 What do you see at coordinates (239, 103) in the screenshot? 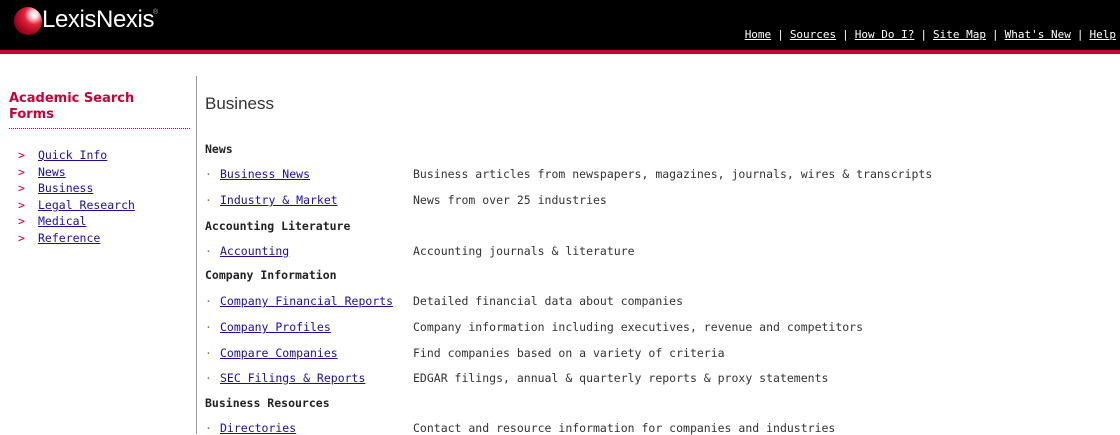
I see `page-title: Business` at bounding box center [239, 103].